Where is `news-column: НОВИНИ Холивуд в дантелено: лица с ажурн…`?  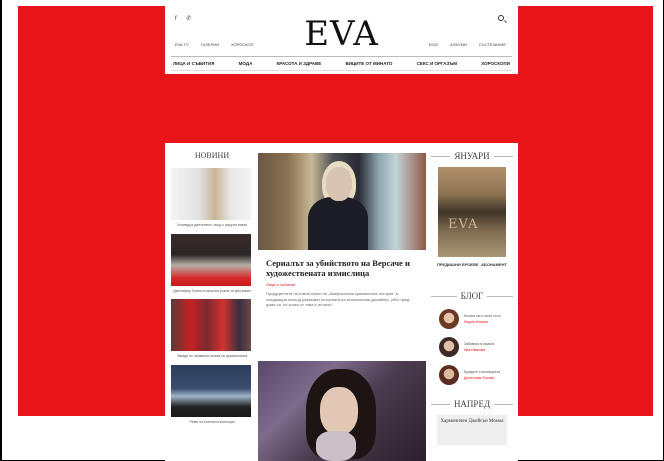 news-column: НОВИНИ Холивуд в дантелено: лица с ажурн… is located at coordinates (212, 290).